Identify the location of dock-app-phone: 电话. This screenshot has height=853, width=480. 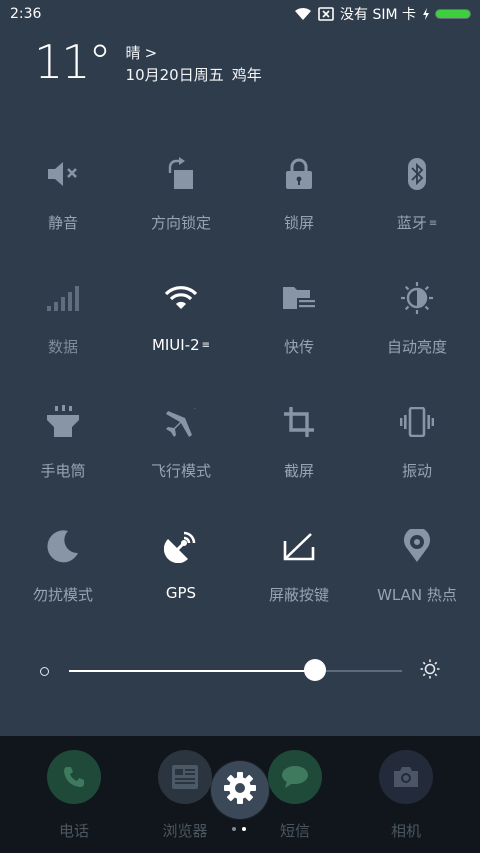
(74, 795).